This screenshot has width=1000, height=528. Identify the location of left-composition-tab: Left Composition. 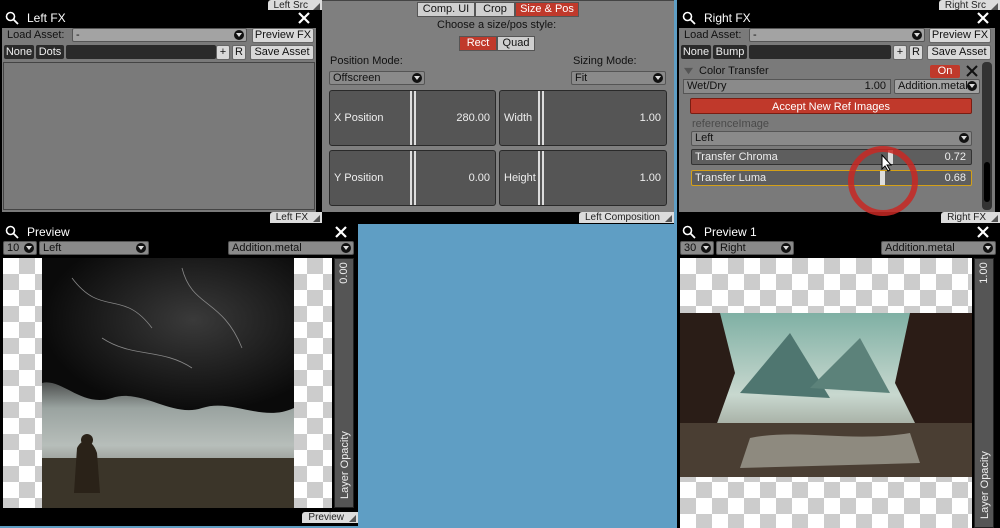
(626, 217).